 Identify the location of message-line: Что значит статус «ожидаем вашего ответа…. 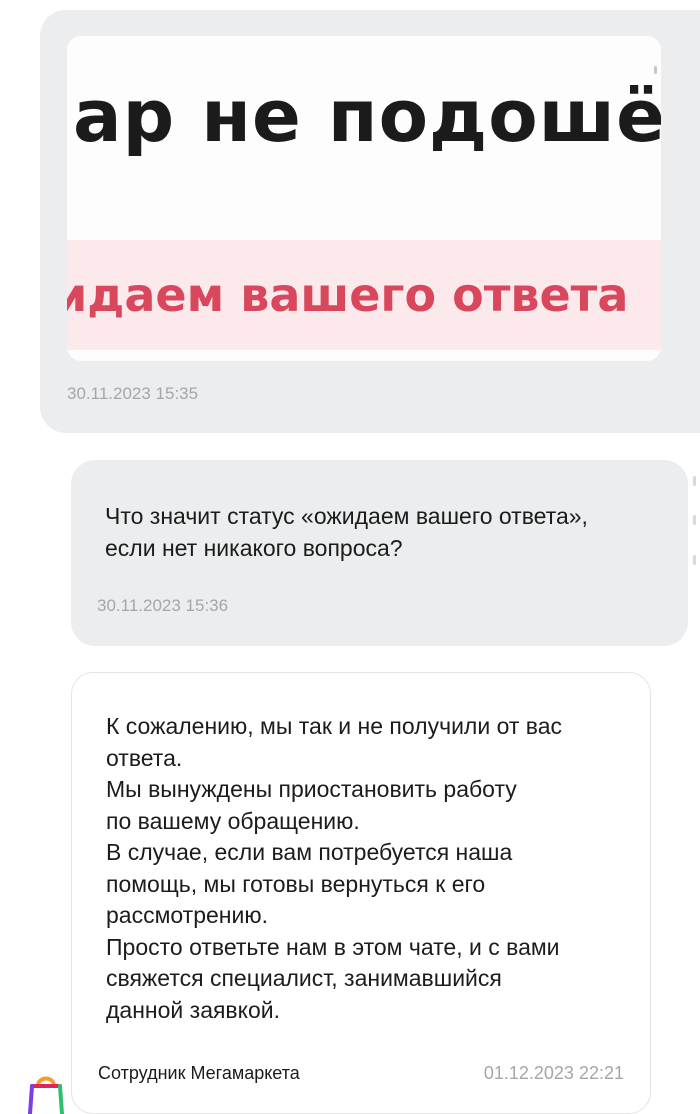
(346, 516).